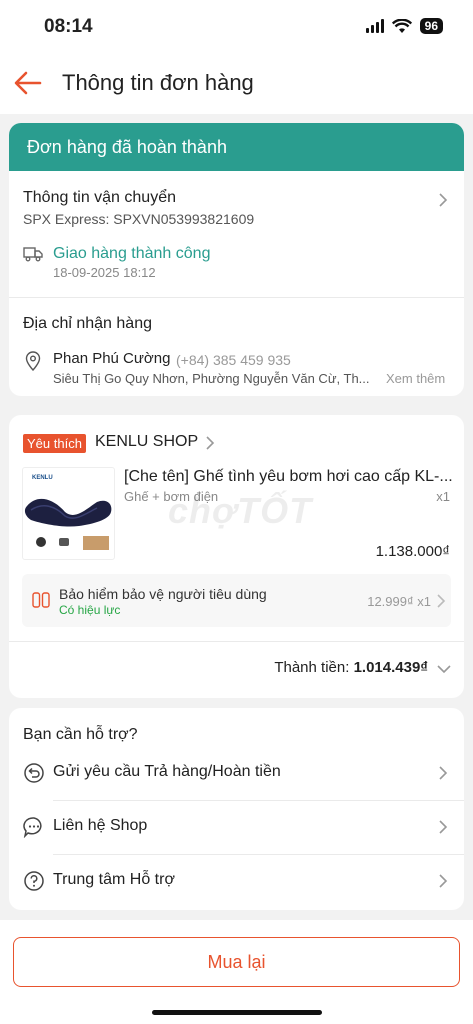  I want to click on support-title: Bạn cần hỗ trợ?, so click(80, 734).